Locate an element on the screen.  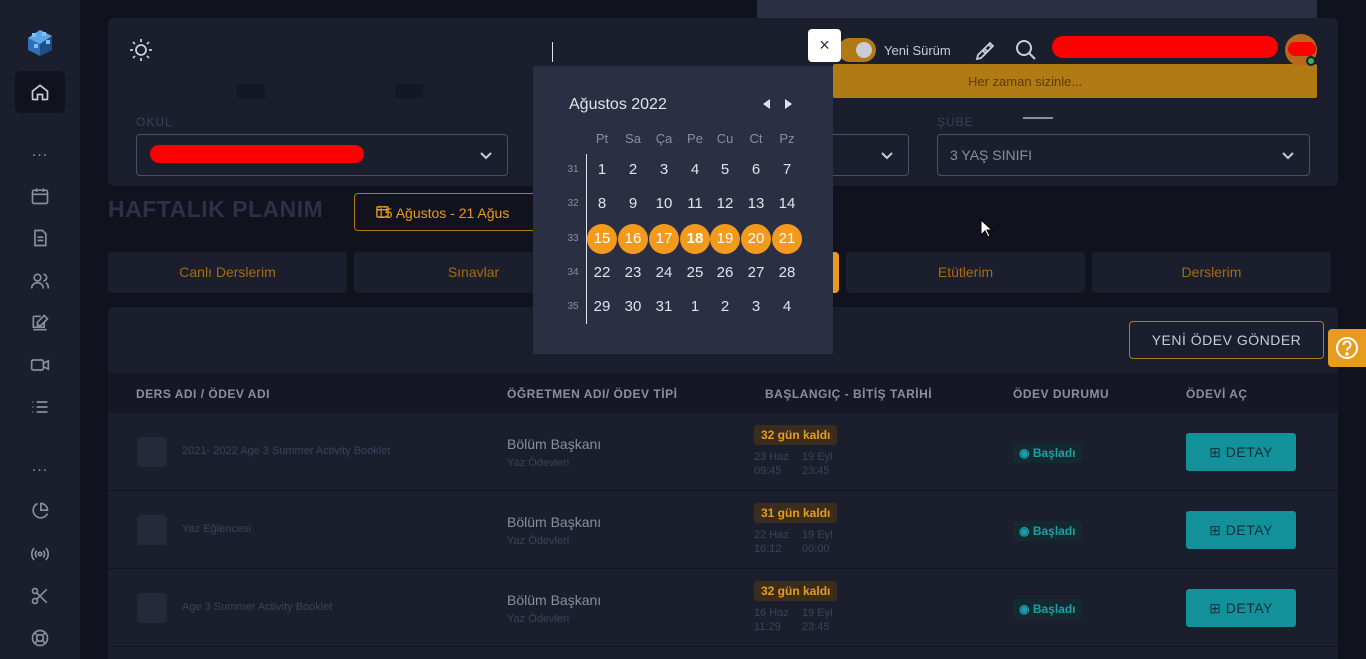
sidebar-item-home is located at coordinates (40, 92).